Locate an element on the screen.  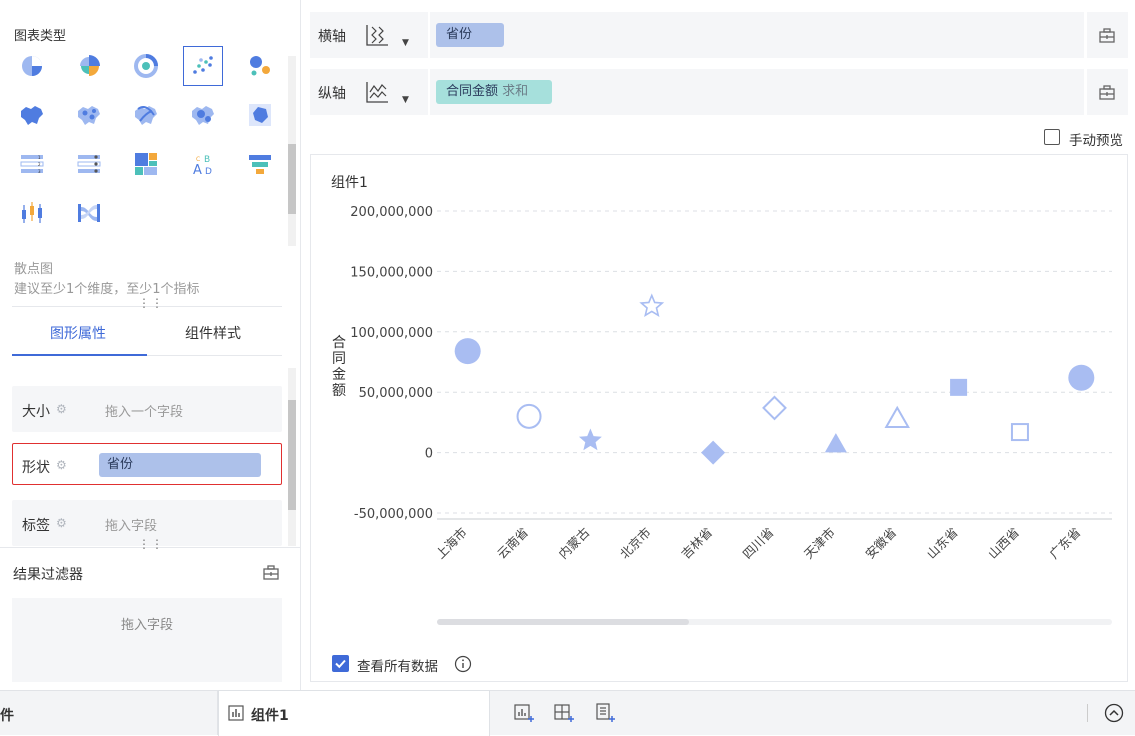
selected-chart-hint: 建议至少1个维度，至少1个指标 is located at coordinates (107, 289).